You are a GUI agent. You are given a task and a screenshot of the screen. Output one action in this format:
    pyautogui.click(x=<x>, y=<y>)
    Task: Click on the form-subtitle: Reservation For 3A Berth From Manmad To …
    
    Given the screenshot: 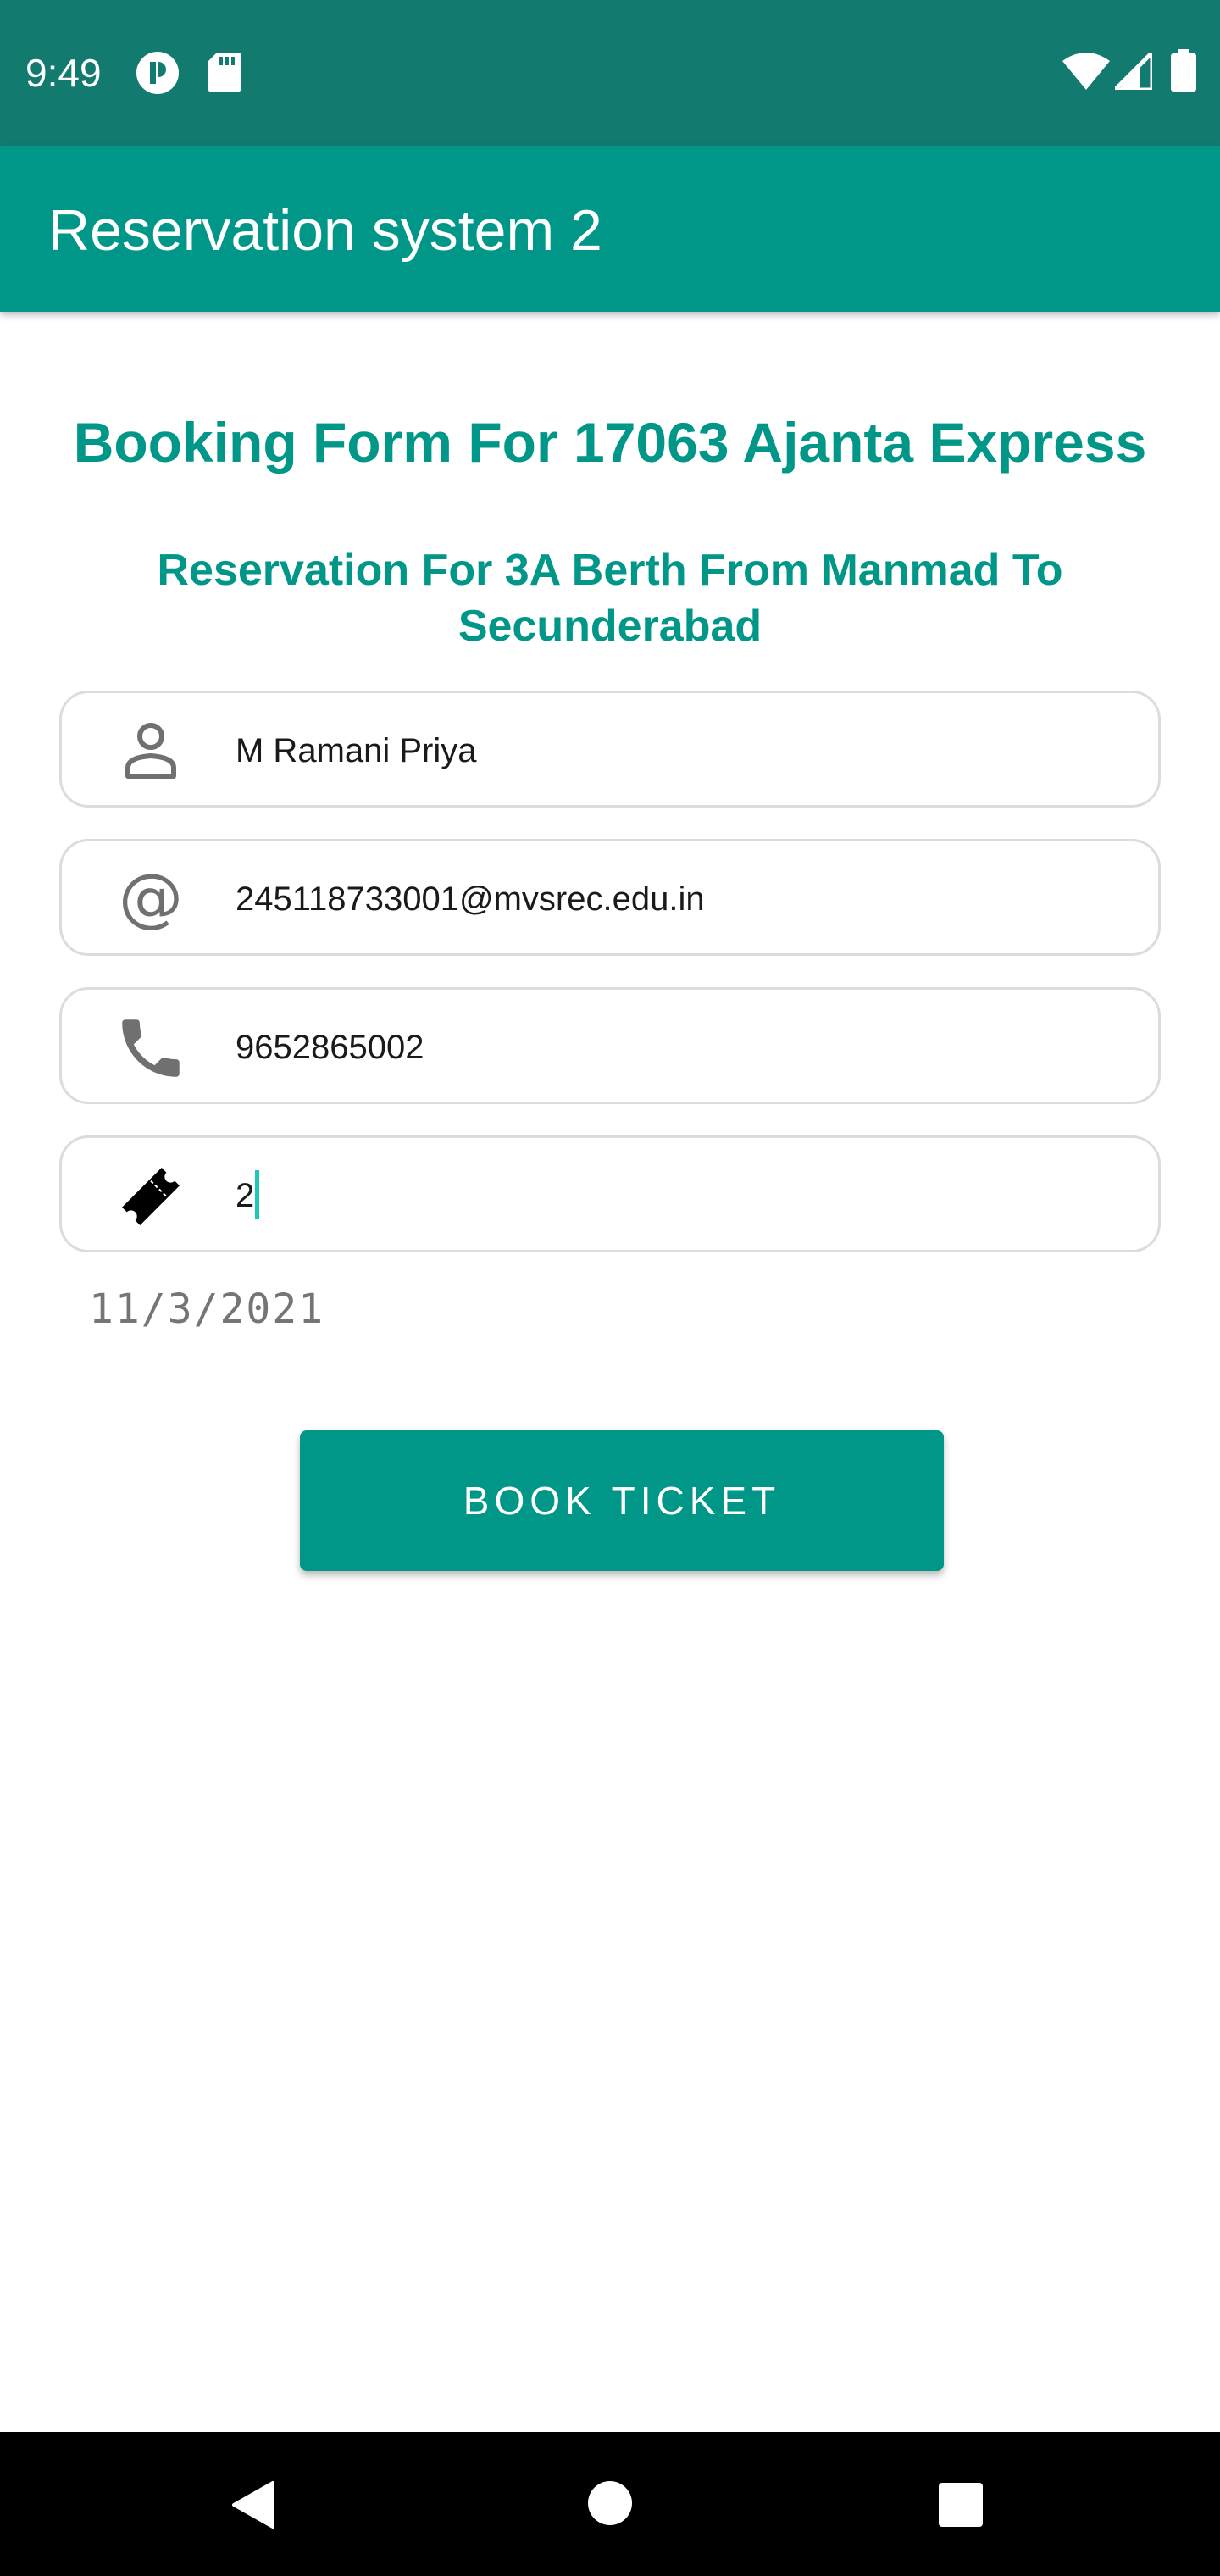 What is the action you would take?
    pyautogui.click(x=610, y=598)
    